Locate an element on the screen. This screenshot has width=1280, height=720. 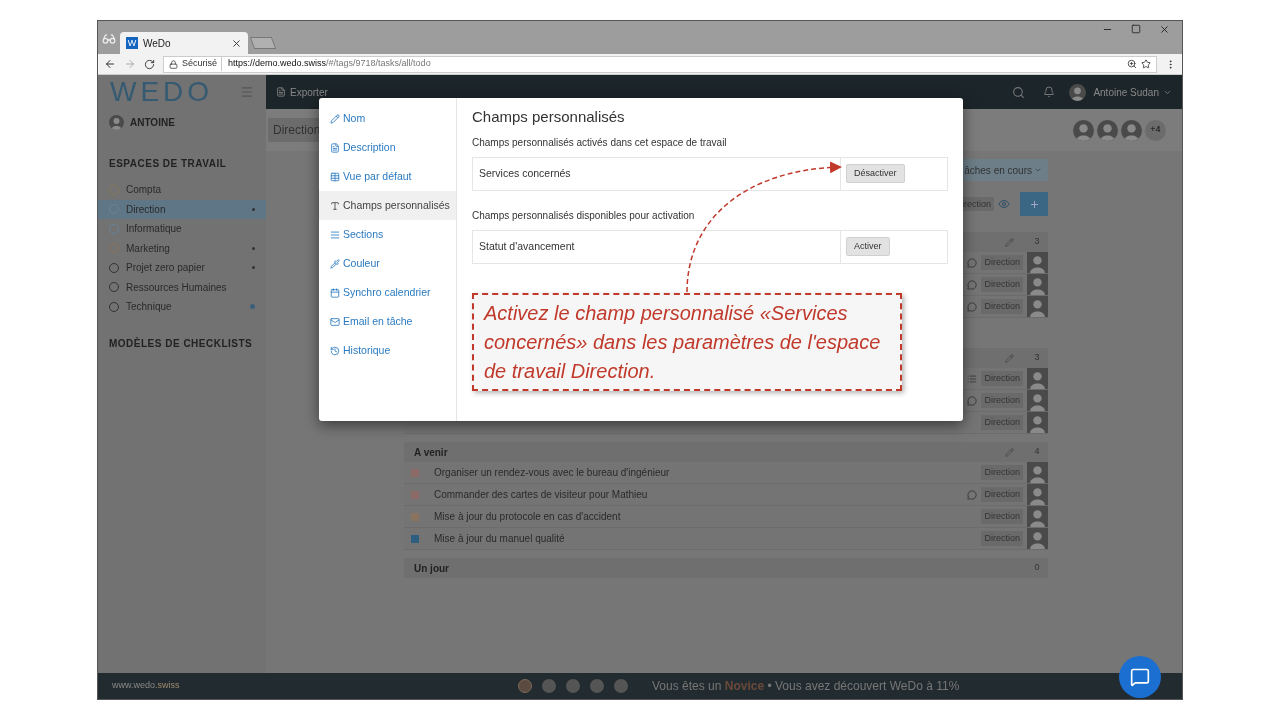
notification-icon is located at coordinates (1049, 92).